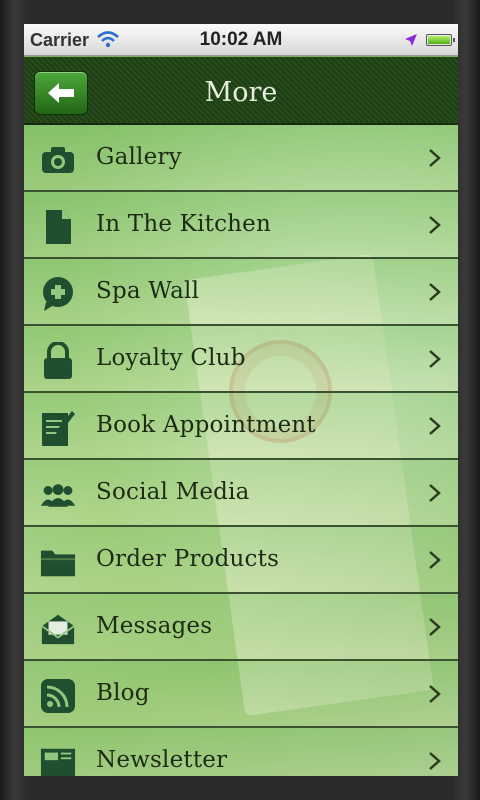 The height and width of the screenshot is (800, 480). I want to click on status-bar: Carrier 10:02 AM, so click(241, 40).